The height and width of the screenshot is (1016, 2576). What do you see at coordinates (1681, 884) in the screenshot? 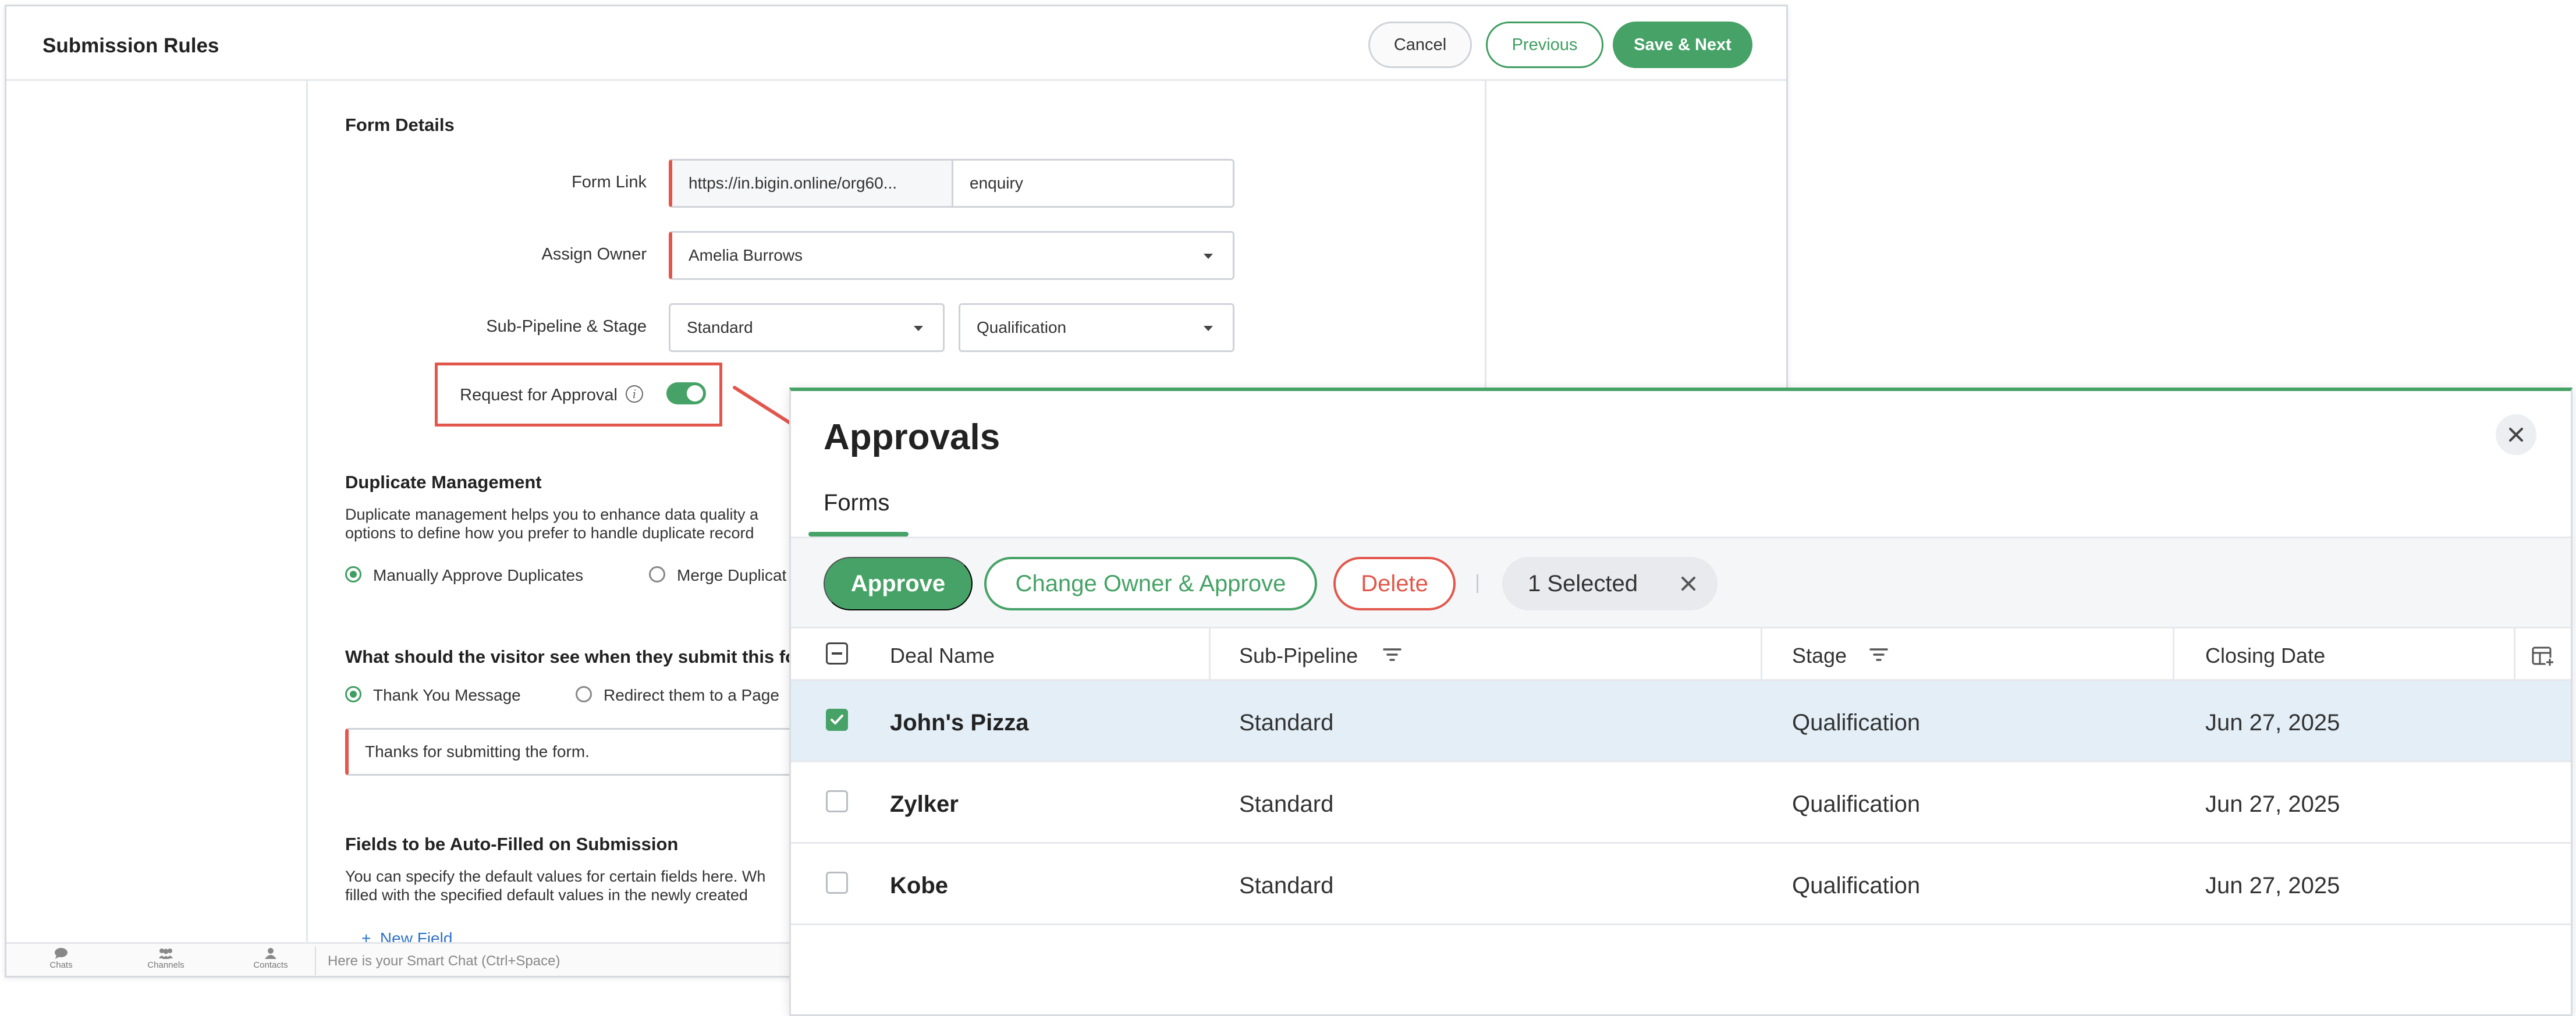
I see `table-row: Kobe Standard Qualification Jun 27, 2025` at bounding box center [1681, 884].